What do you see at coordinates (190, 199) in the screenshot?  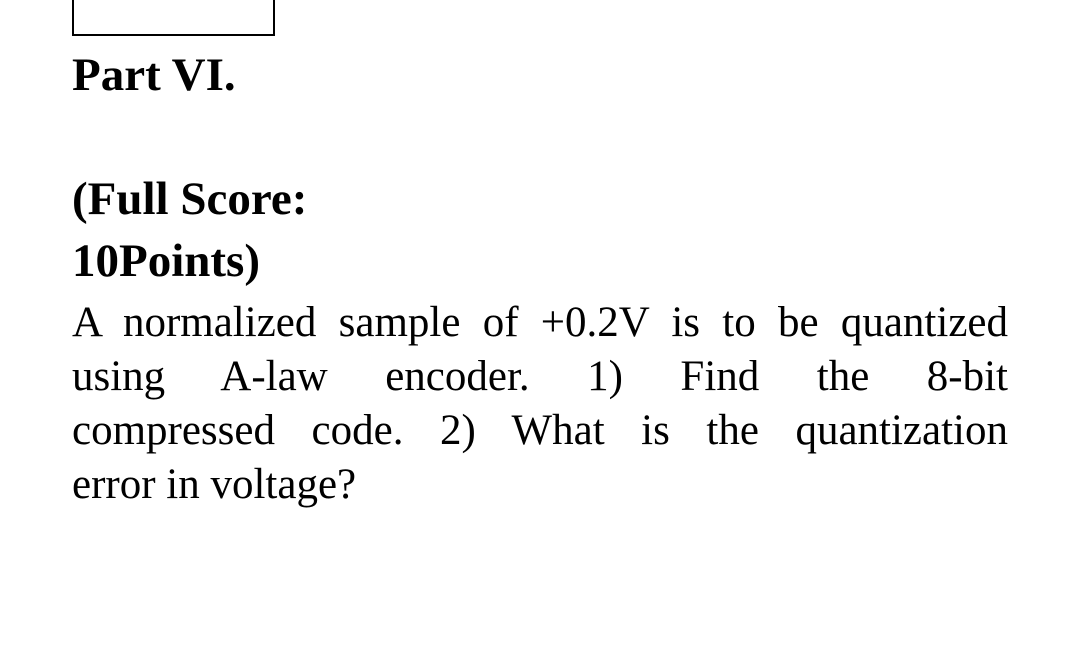 I see `page-title-score-open: (Full Score:` at bounding box center [190, 199].